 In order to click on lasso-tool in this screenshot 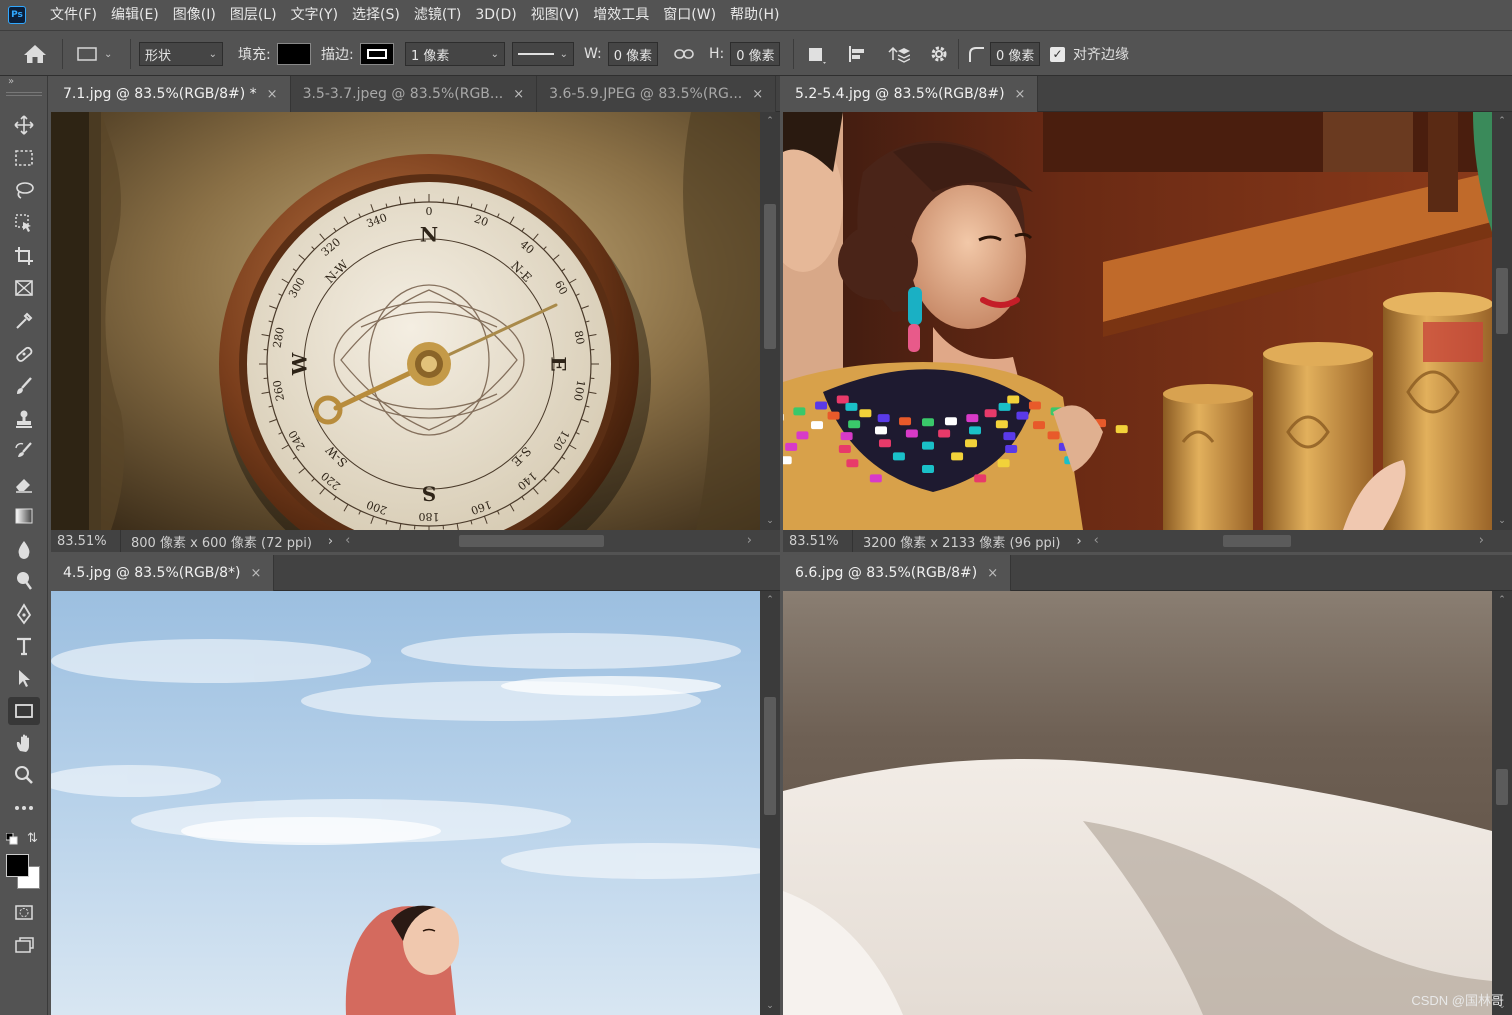, I will do `click(24, 190)`.